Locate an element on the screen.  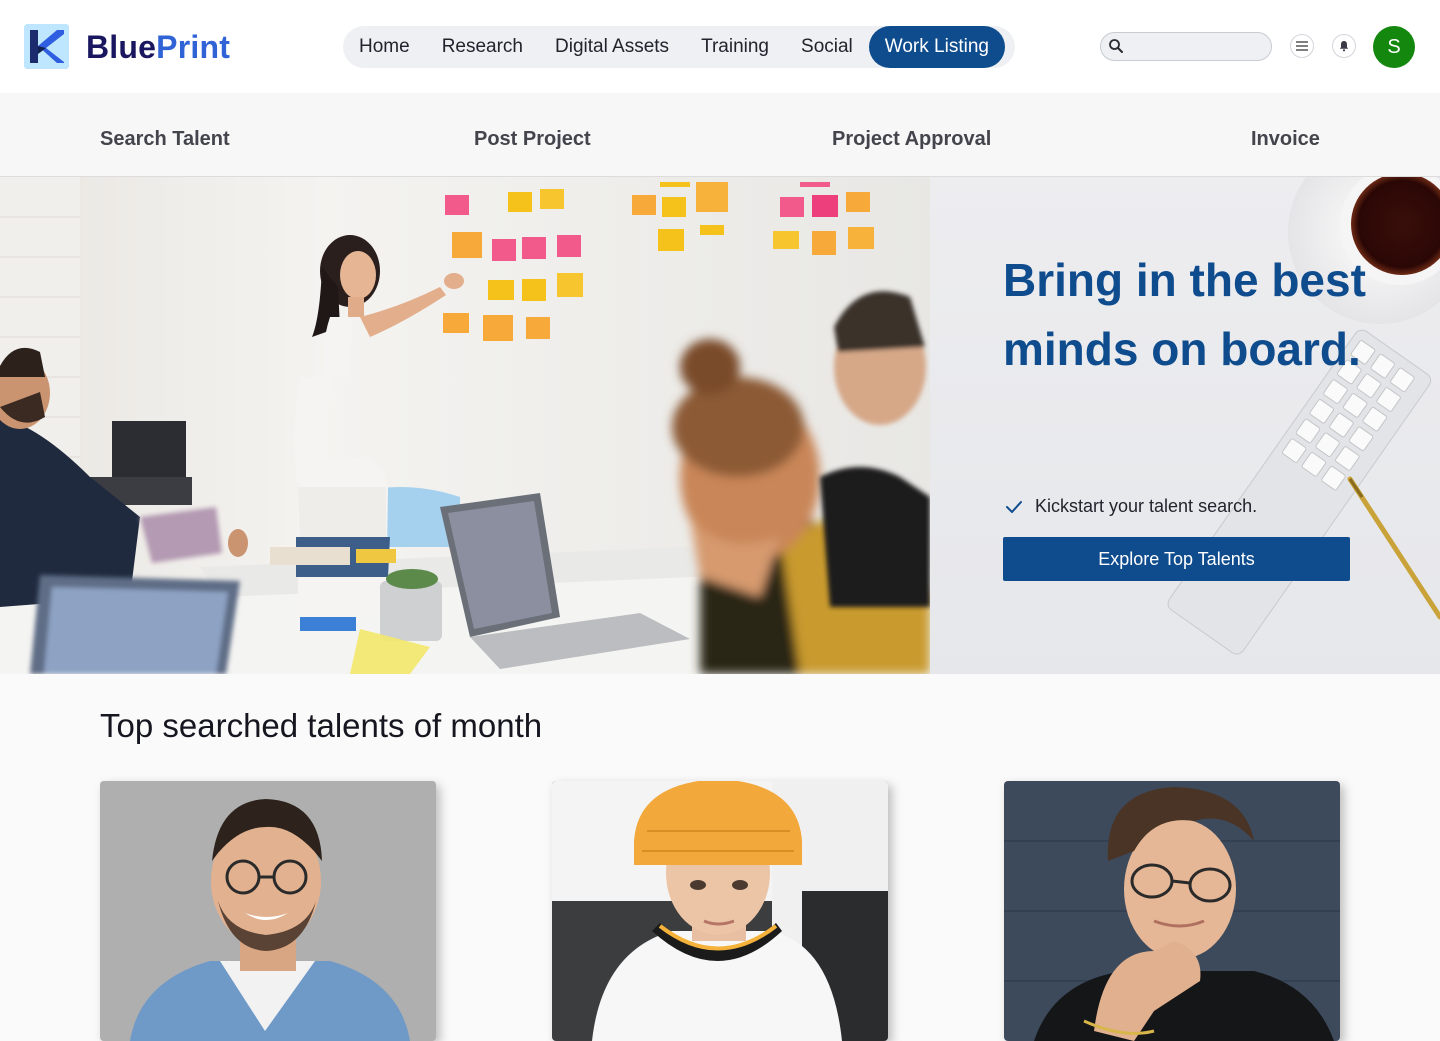
menu-button is located at coordinates (1302, 46).